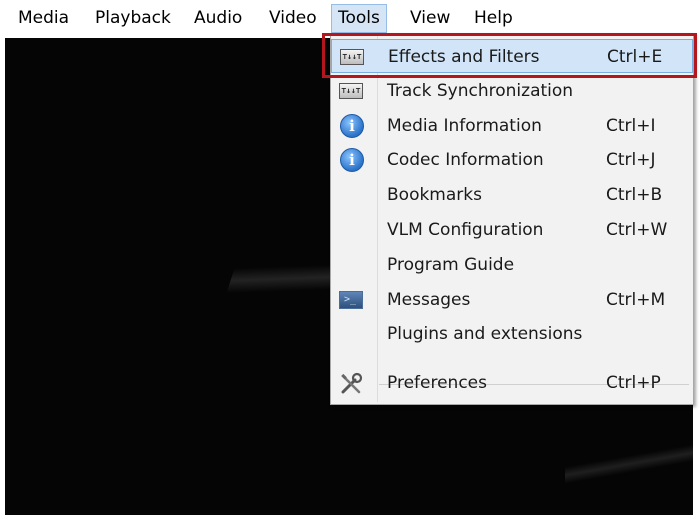 This screenshot has width=700, height=523. What do you see at coordinates (437, 383) in the screenshot?
I see `menu-item-label: Preferences` at bounding box center [437, 383].